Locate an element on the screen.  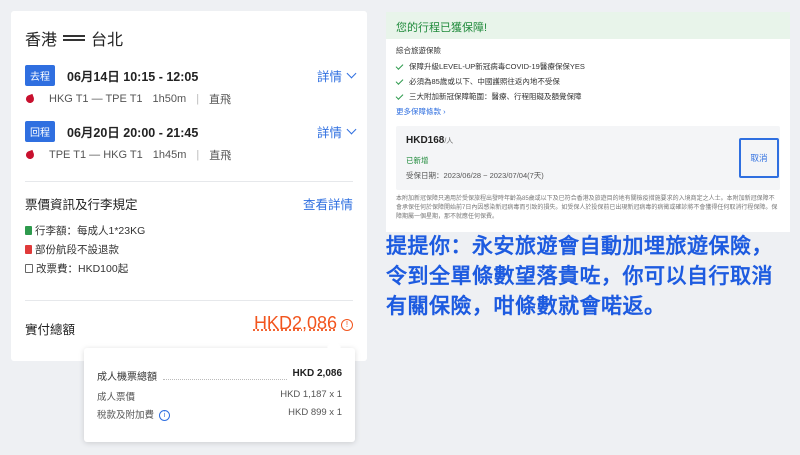
insurance-price-unit: /人 is located at coordinates (449, 141).